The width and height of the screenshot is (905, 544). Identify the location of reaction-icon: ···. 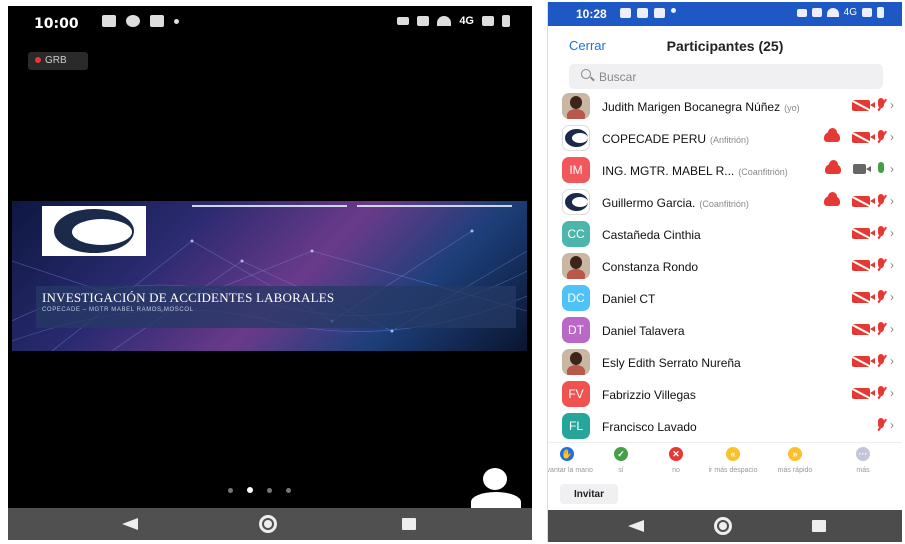
(863, 454).